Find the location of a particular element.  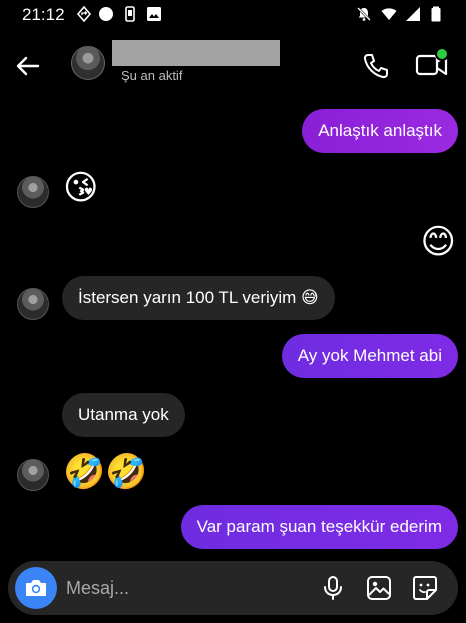

microphone-button is located at coordinates (333, 588).